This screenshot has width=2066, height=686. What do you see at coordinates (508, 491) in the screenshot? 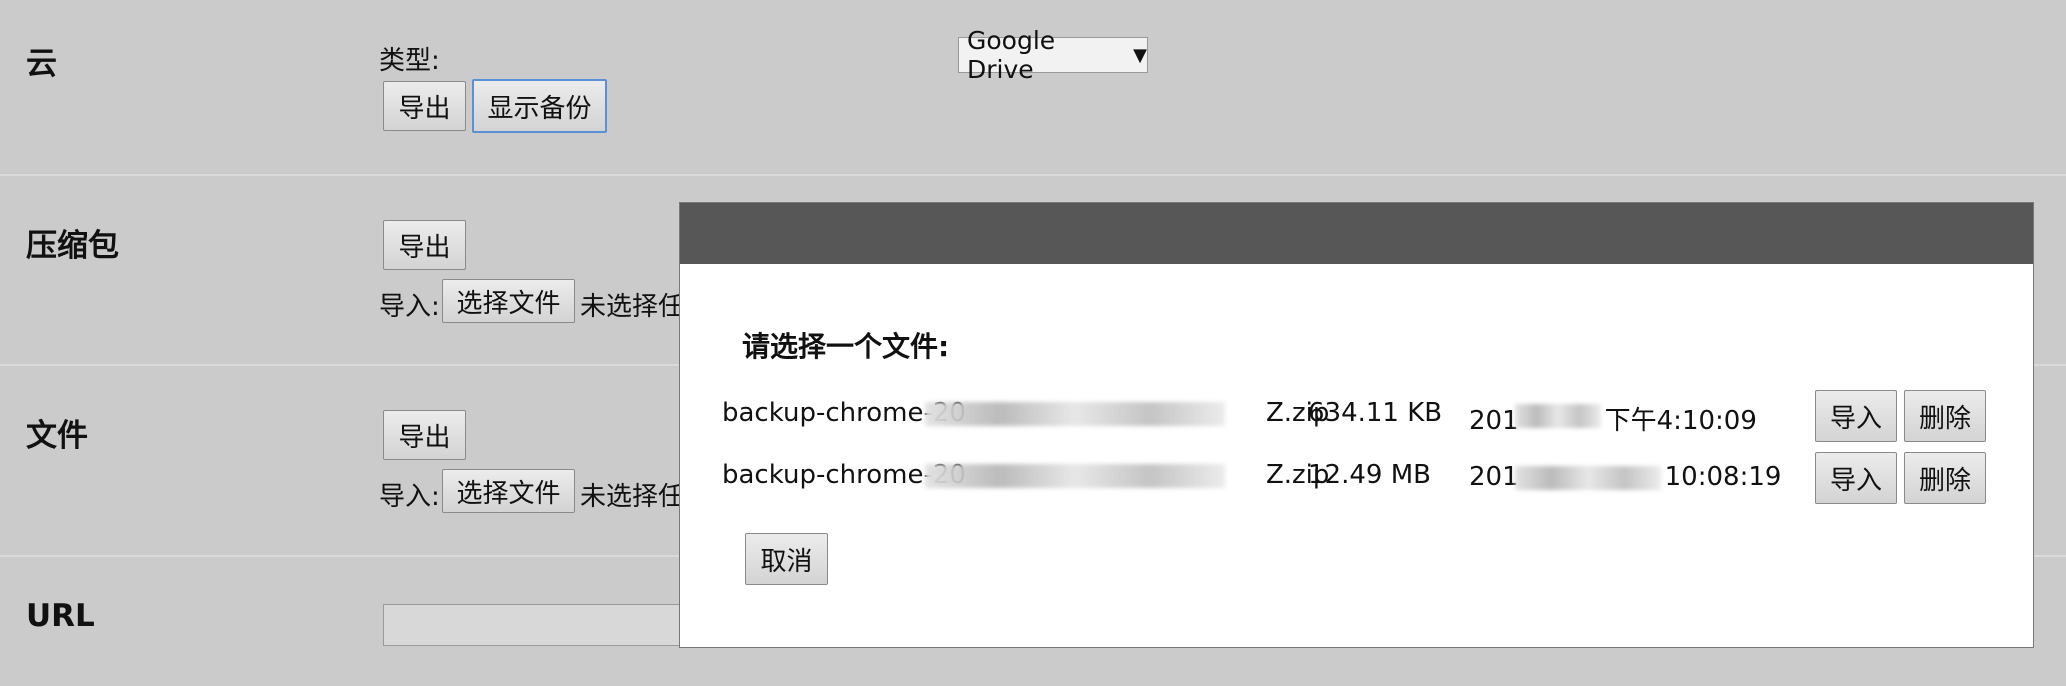
I see `files-choose-file-button: 选择文件` at bounding box center [508, 491].